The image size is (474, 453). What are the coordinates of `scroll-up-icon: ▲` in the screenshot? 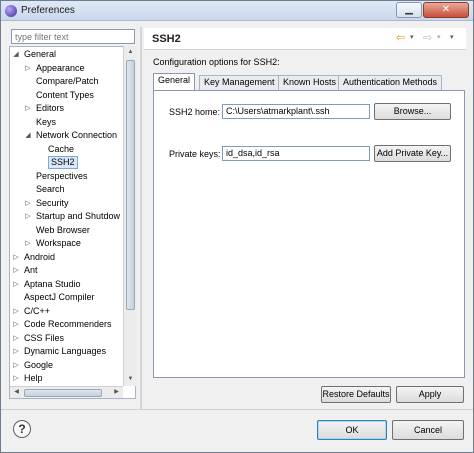 It's located at (130, 52).